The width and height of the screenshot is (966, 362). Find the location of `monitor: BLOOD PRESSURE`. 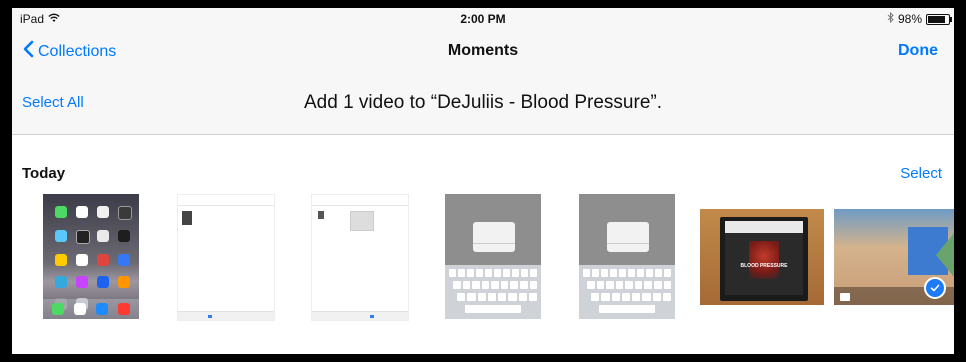

monitor: BLOOD PRESSURE is located at coordinates (764, 259).